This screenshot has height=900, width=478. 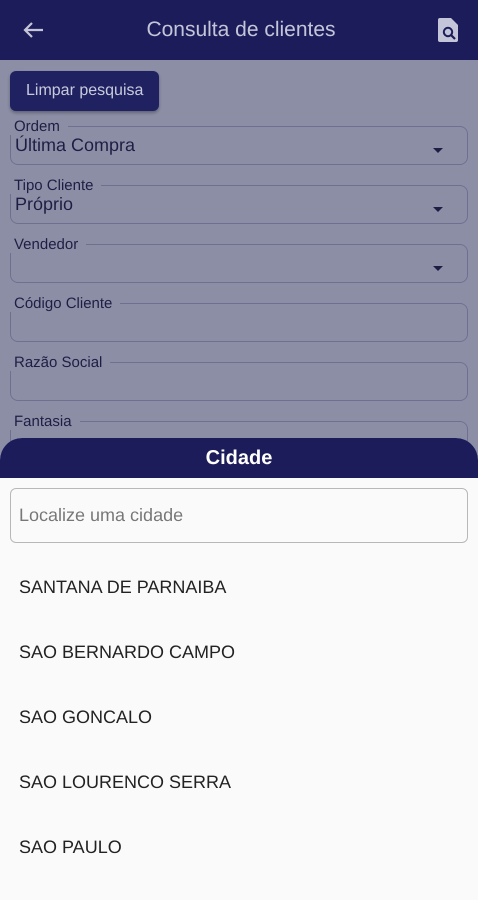 What do you see at coordinates (33, 30) in the screenshot?
I see `back-arrow-icon` at bounding box center [33, 30].